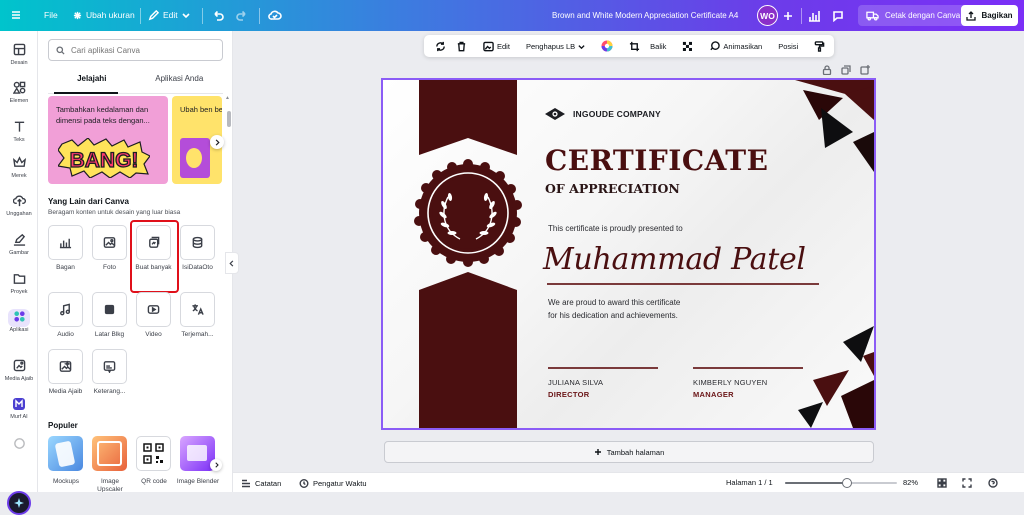 This screenshot has width=1024, height=515. What do you see at coordinates (19, 445) in the screenshot?
I see `rail-item-more` at bounding box center [19, 445].